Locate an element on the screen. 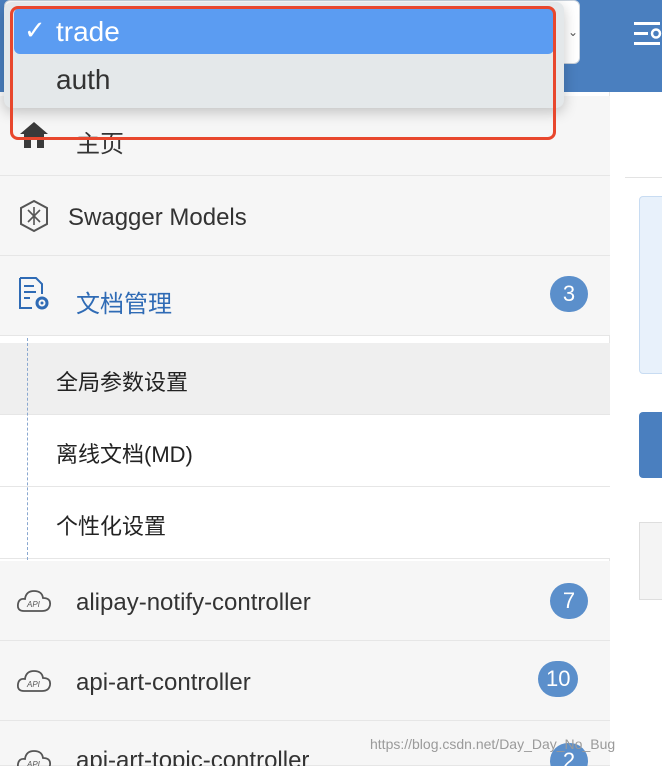 Image resolution: width=662 pixels, height=766 pixels. sidebar-subitem-label: 个性化设置 is located at coordinates (111, 526).